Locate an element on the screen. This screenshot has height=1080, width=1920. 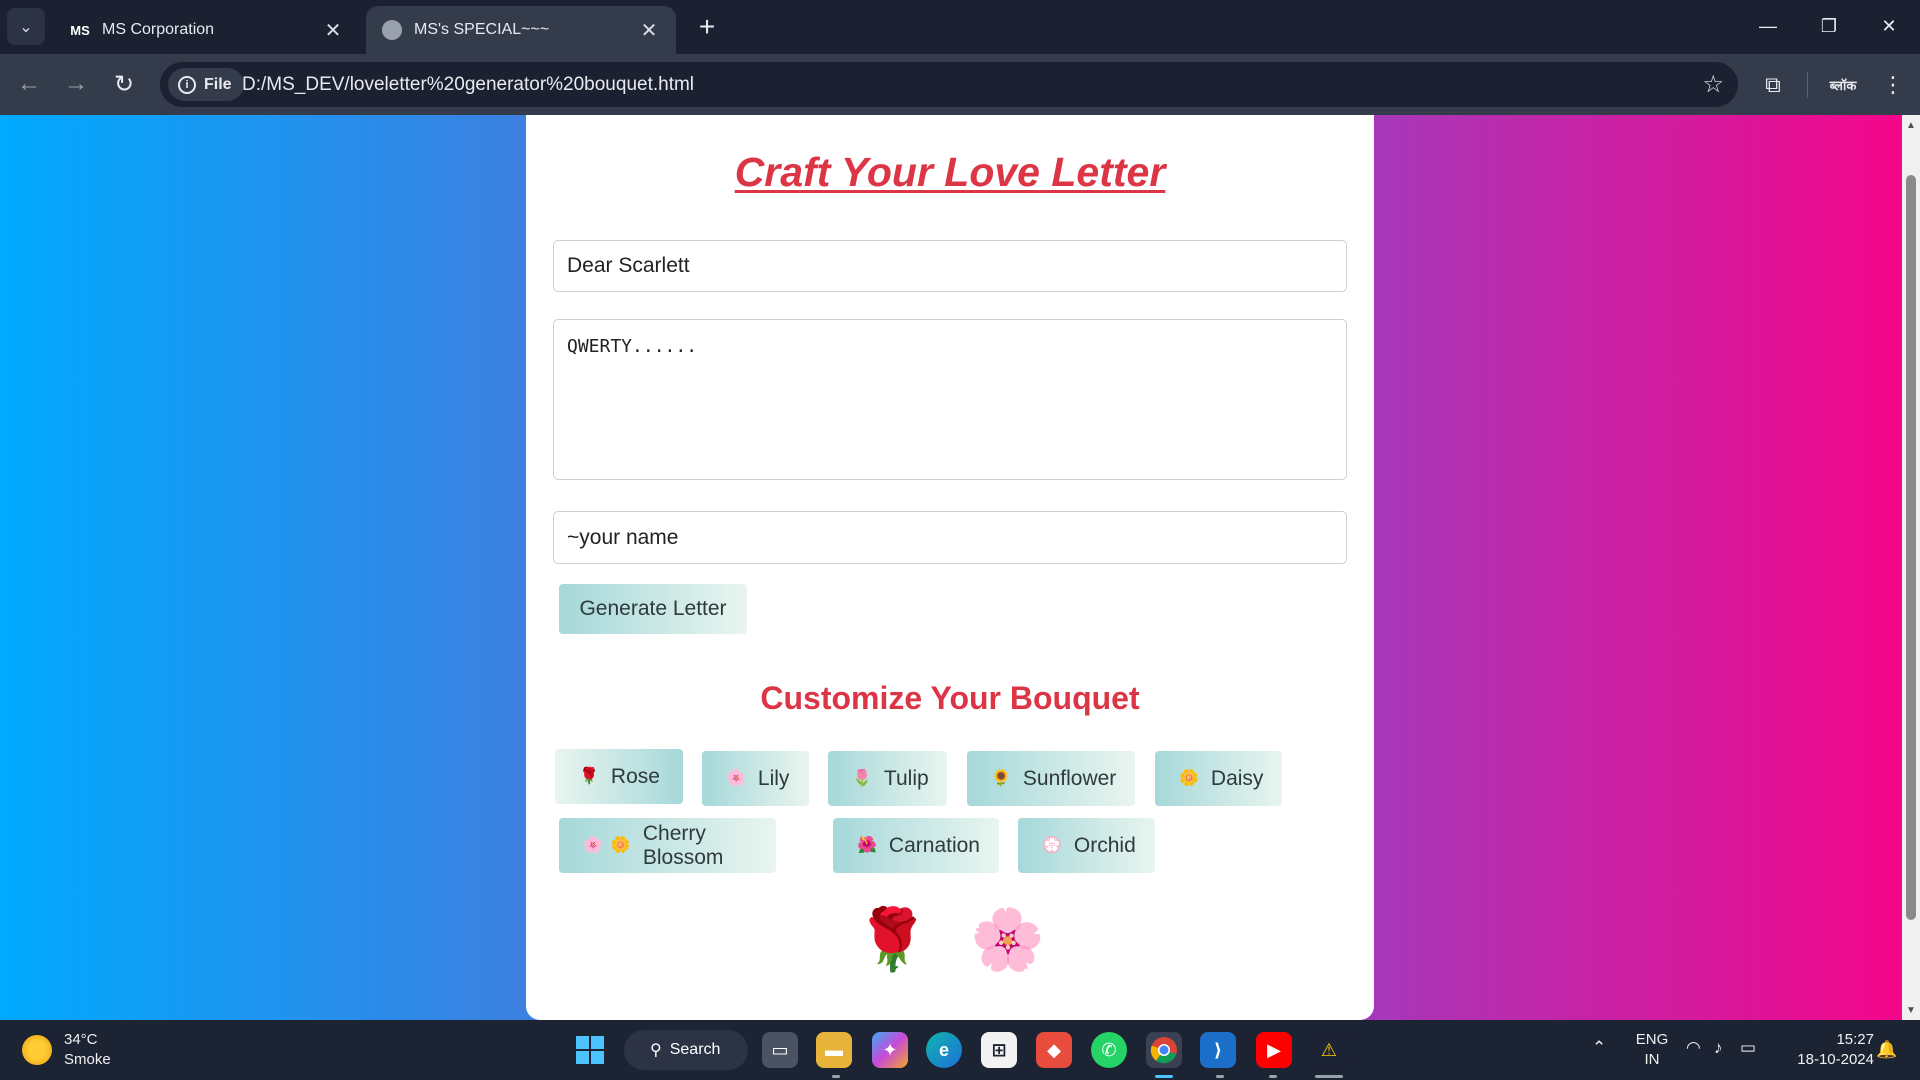
flower-button-lily: 🌸 Lily is located at coordinates (755, 778).